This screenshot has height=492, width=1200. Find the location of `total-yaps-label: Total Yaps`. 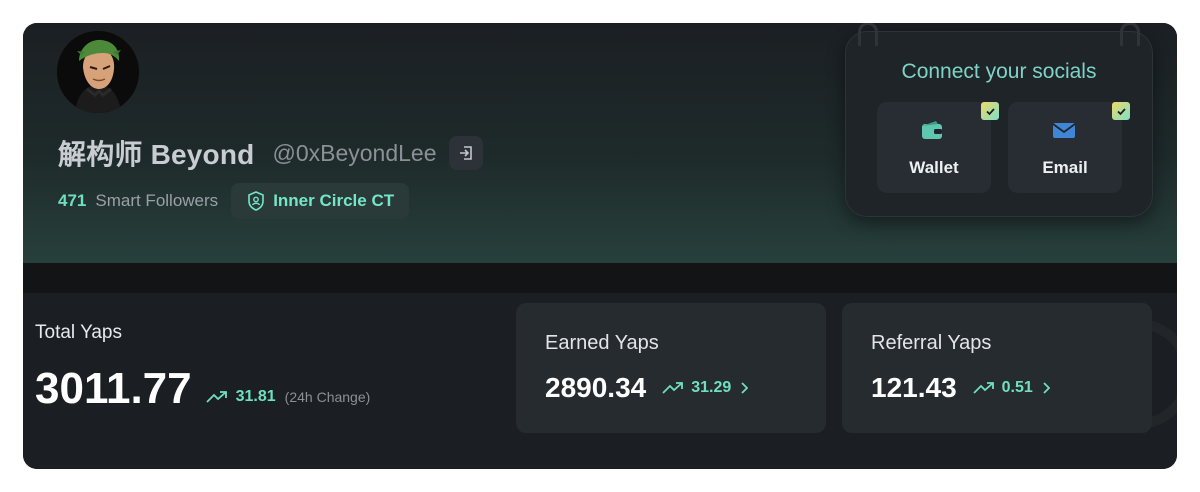

total-yaps-label: Total Yaps is located at coordinates (78, 332).